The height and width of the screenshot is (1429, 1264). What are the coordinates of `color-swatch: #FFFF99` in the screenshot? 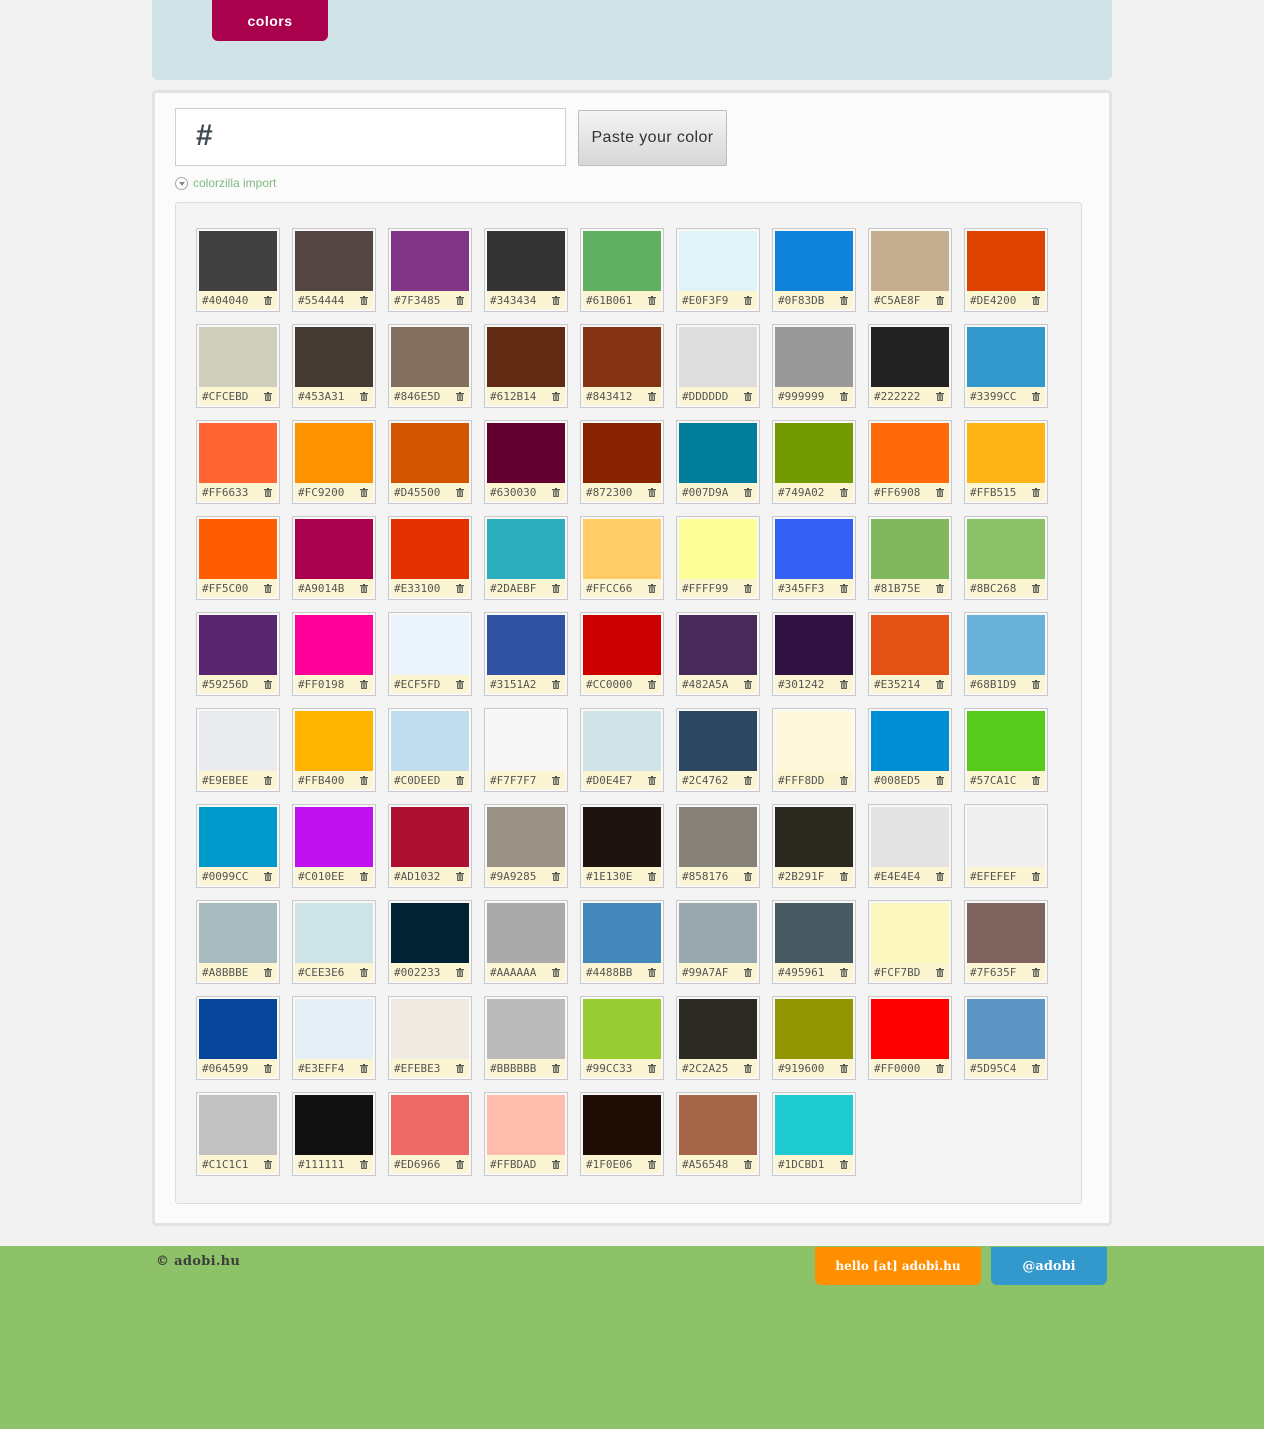 It's located at (718, 558).